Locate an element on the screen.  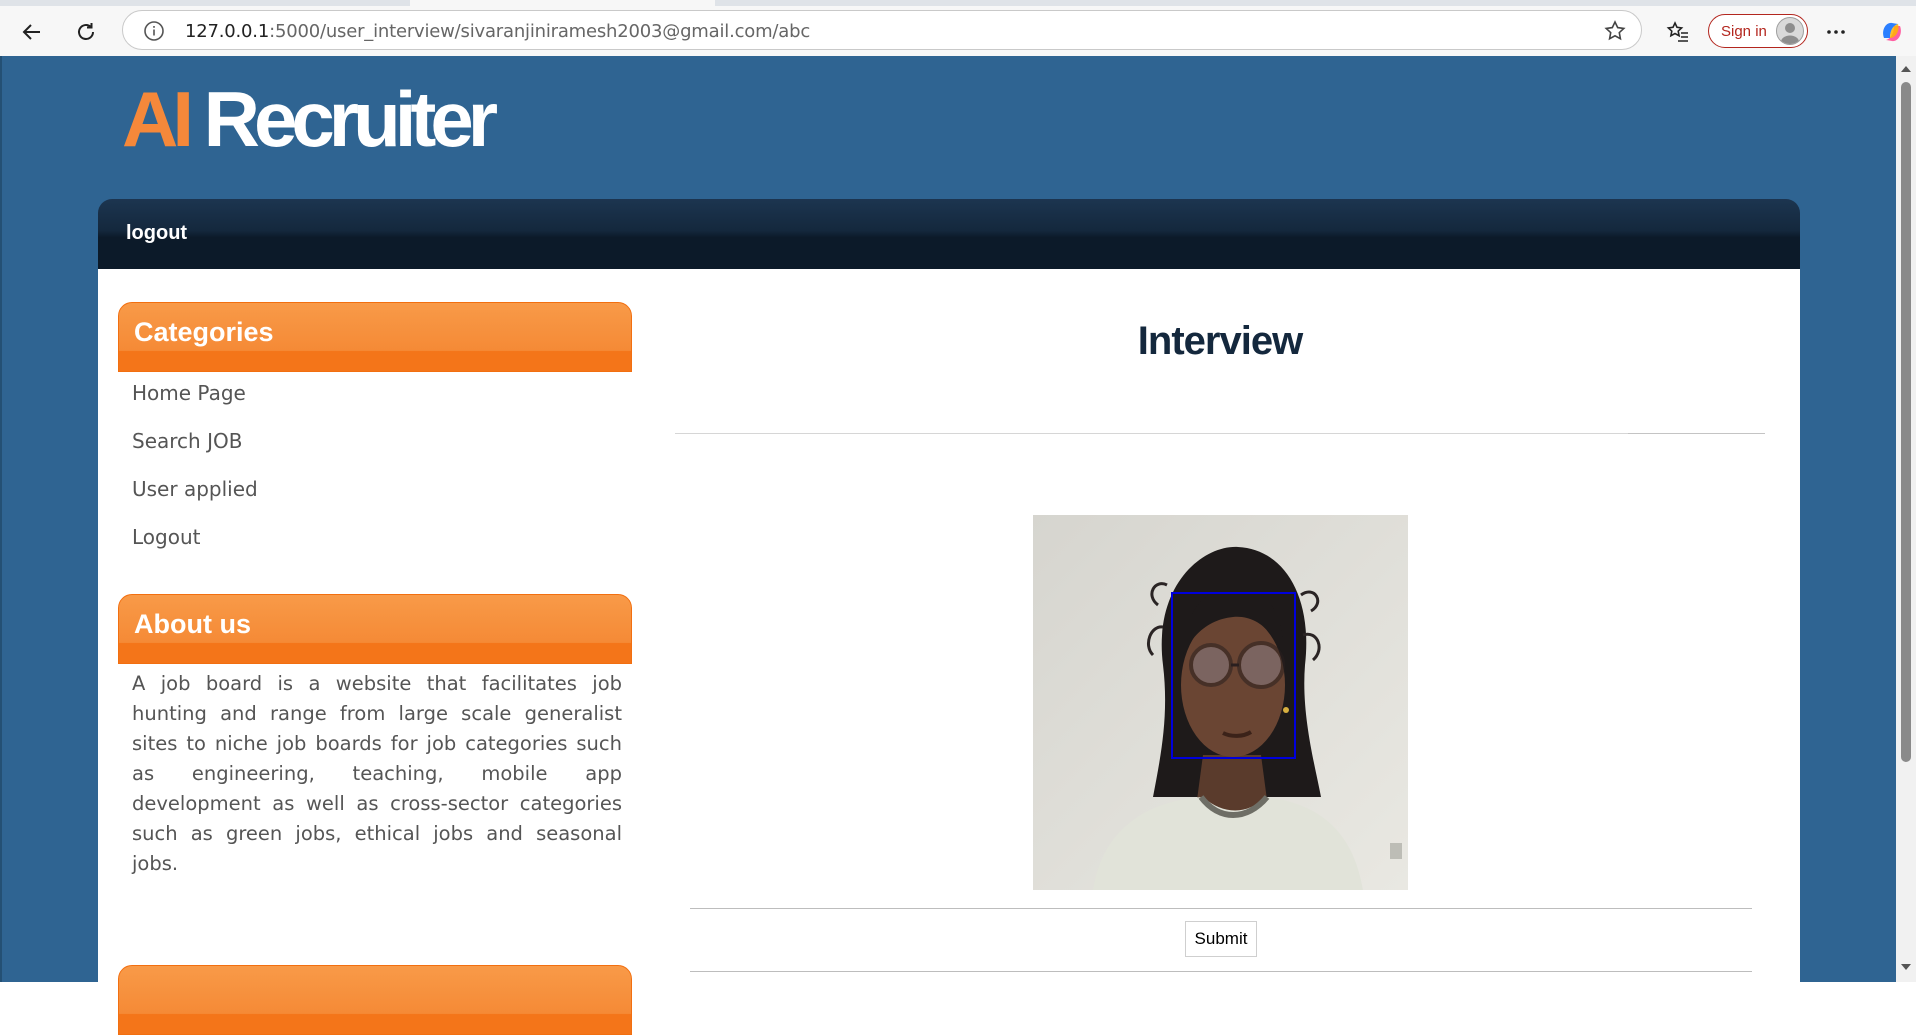
more-menu-button is located at coordinates (1836, 32).